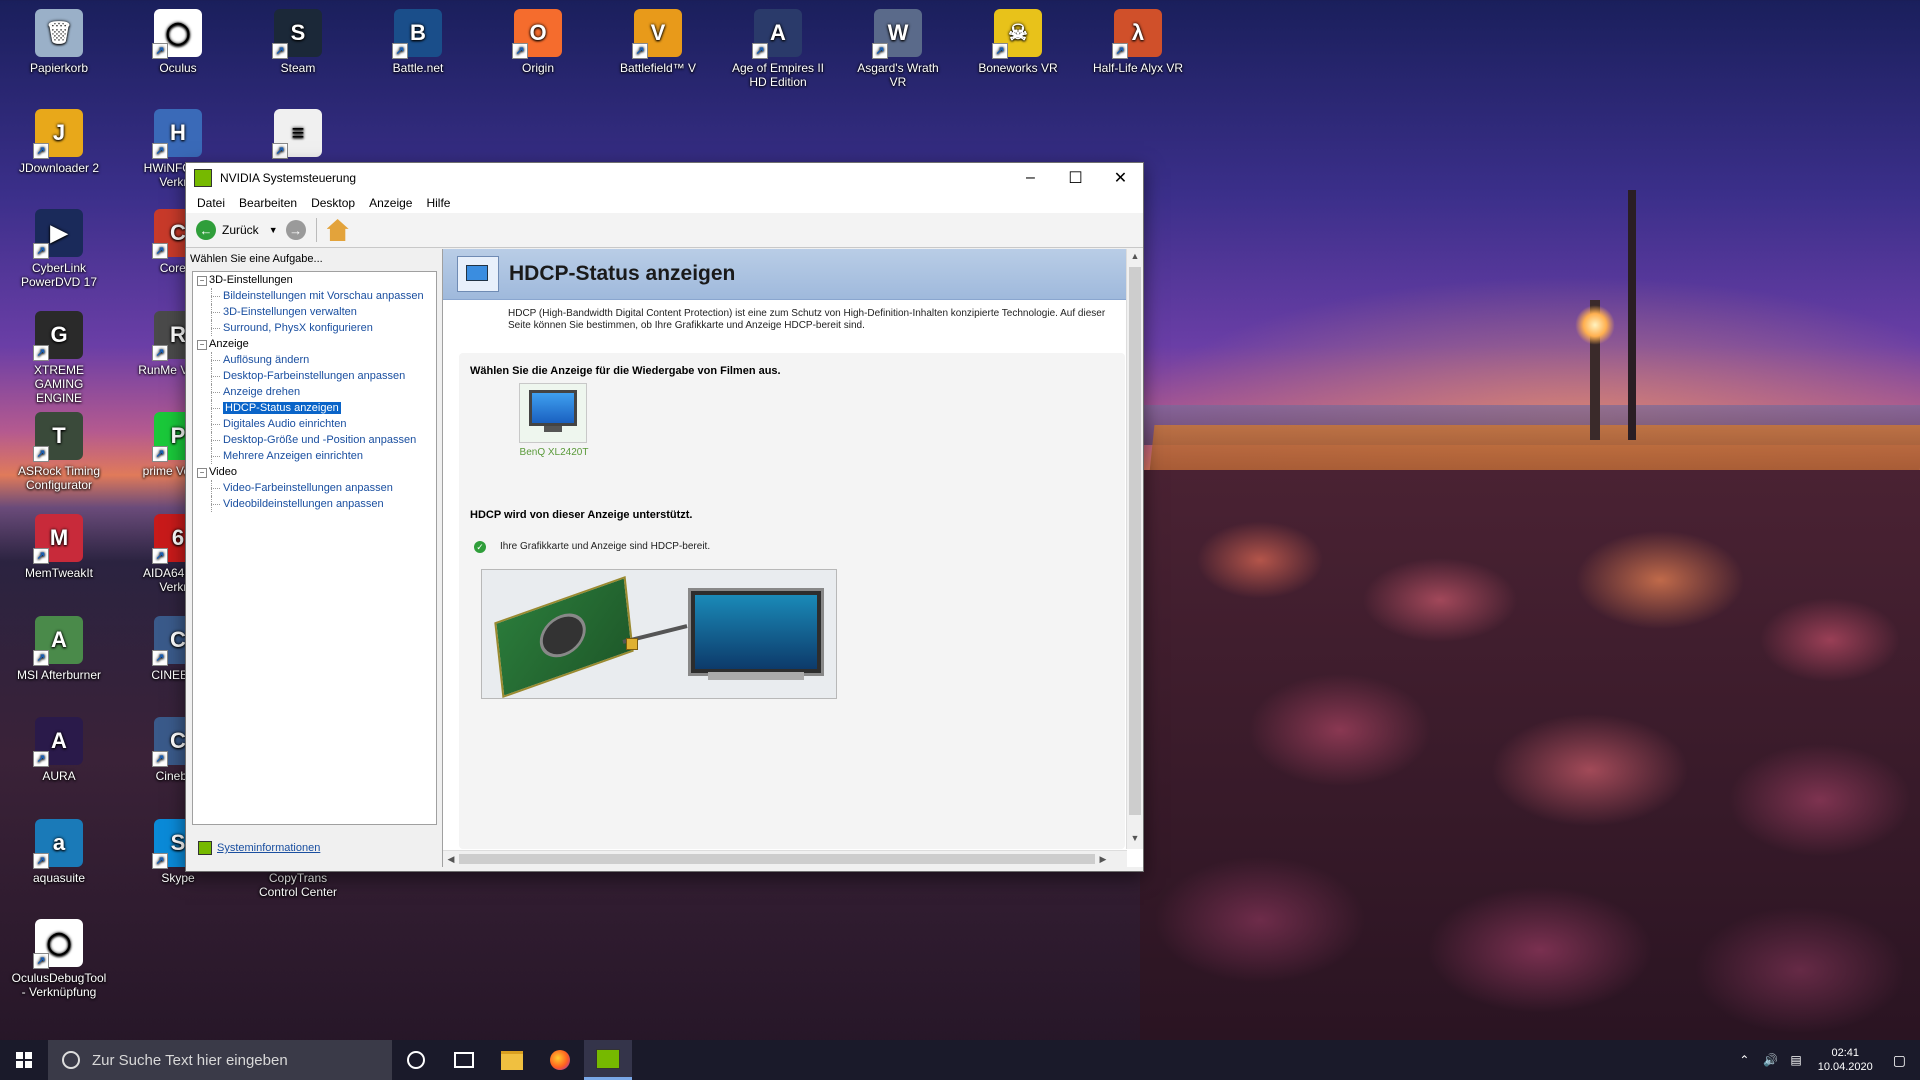 The width and height of the screenshot is (1920, 1080). I want to click on tree-item-label: Bildeinstellungen mit Vorschau anpassen, so click(323, 296).